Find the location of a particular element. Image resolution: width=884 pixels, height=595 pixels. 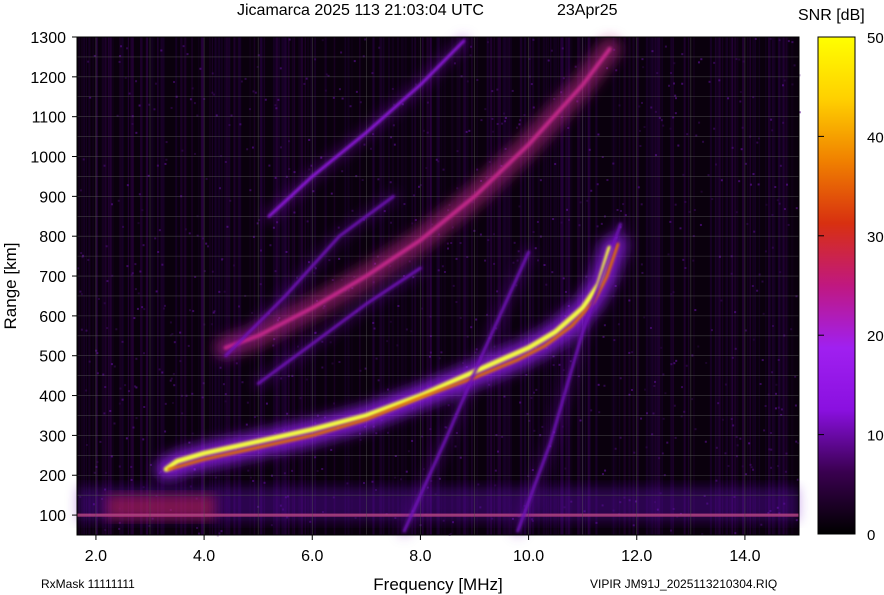

y-tick-label: 500 is located at coordinates (52, 357).